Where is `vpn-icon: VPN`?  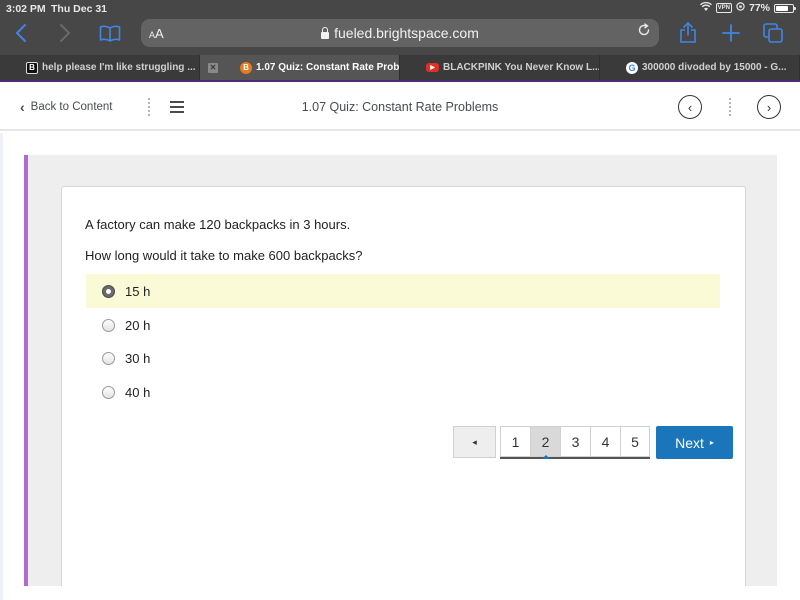 vpn-icon: VPN is located at coordinates (723, 8).